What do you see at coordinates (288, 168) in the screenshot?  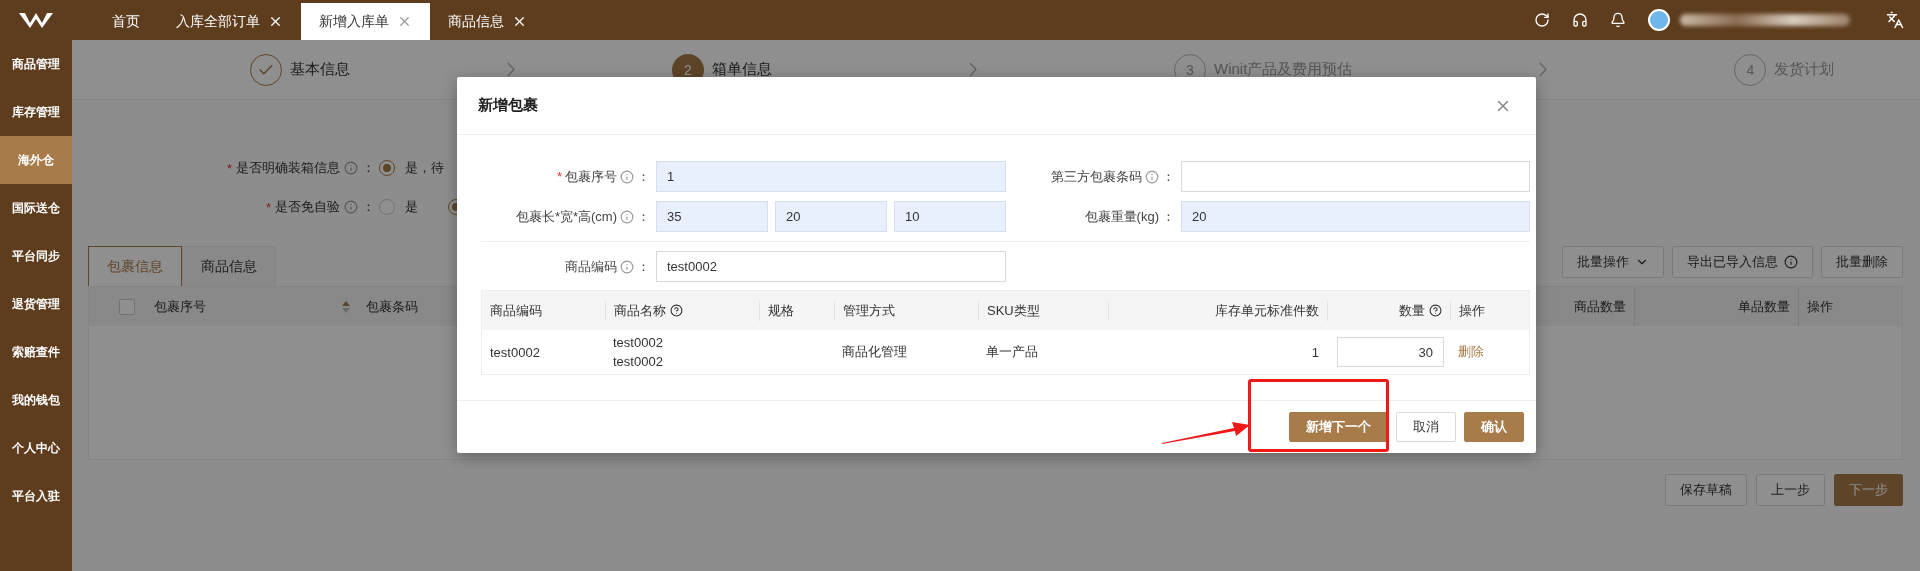 I see `field-label: 是否明确装箱信息` at bounding box center [288, 168].